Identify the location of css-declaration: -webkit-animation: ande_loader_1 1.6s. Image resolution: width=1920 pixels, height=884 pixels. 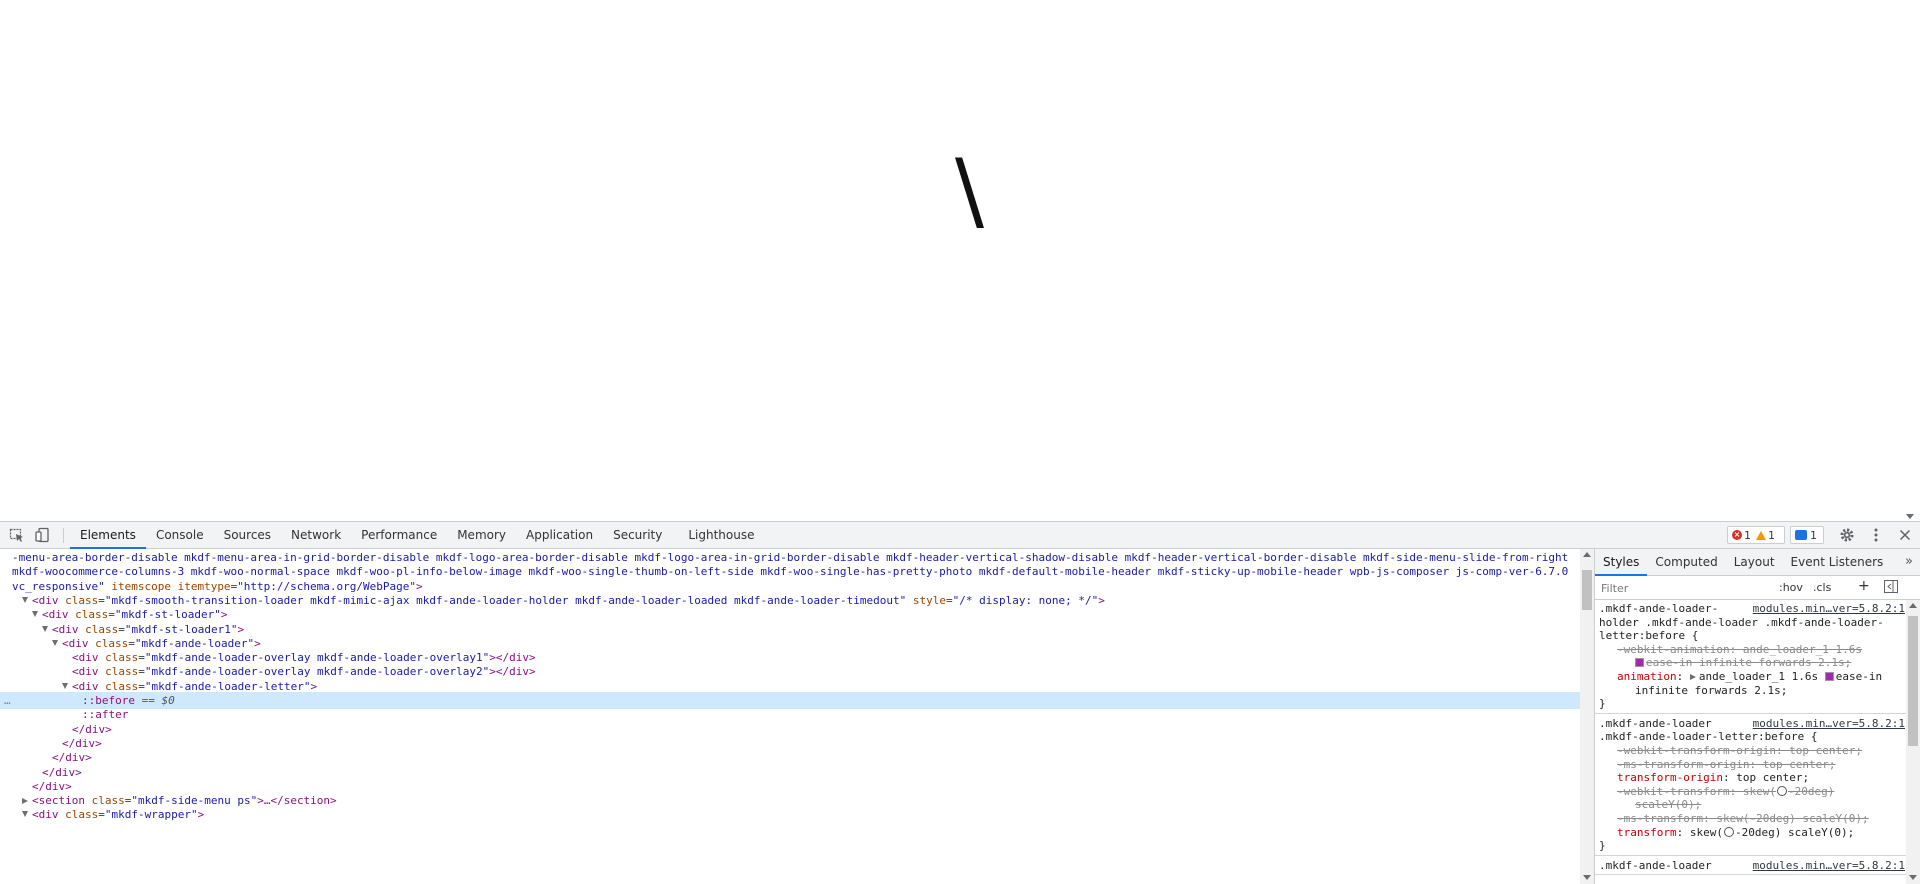
(1739, 650).